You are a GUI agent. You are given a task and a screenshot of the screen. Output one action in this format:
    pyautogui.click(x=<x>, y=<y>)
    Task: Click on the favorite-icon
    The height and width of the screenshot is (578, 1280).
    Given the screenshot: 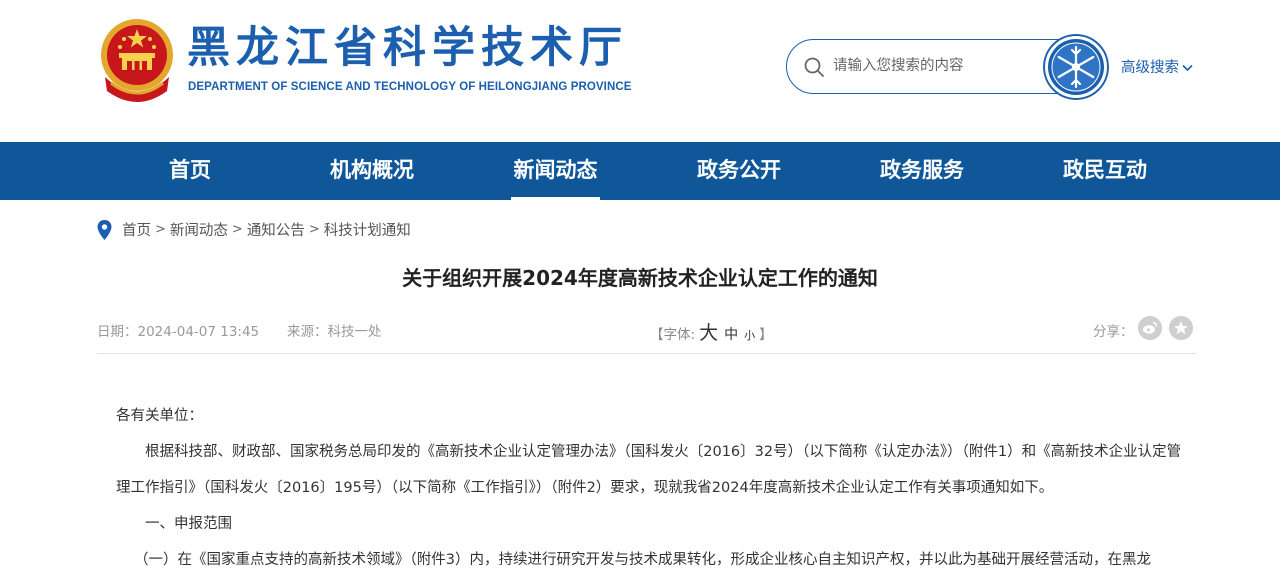 What is the action you would take?
    pyautogui.click(x=1181, y=328)
    